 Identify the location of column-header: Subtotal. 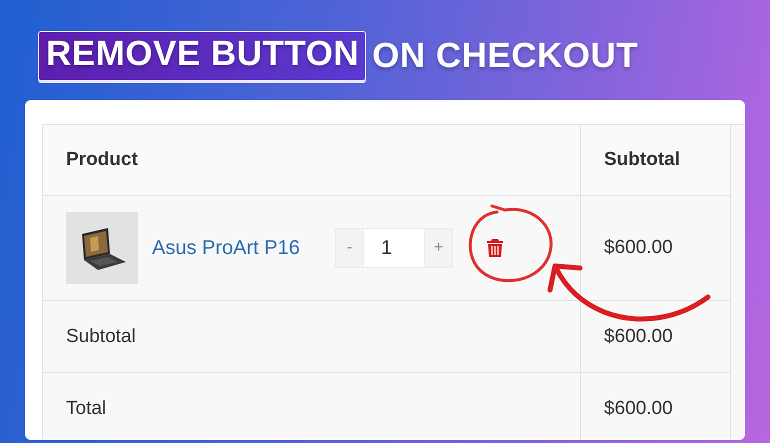
(656, 160).